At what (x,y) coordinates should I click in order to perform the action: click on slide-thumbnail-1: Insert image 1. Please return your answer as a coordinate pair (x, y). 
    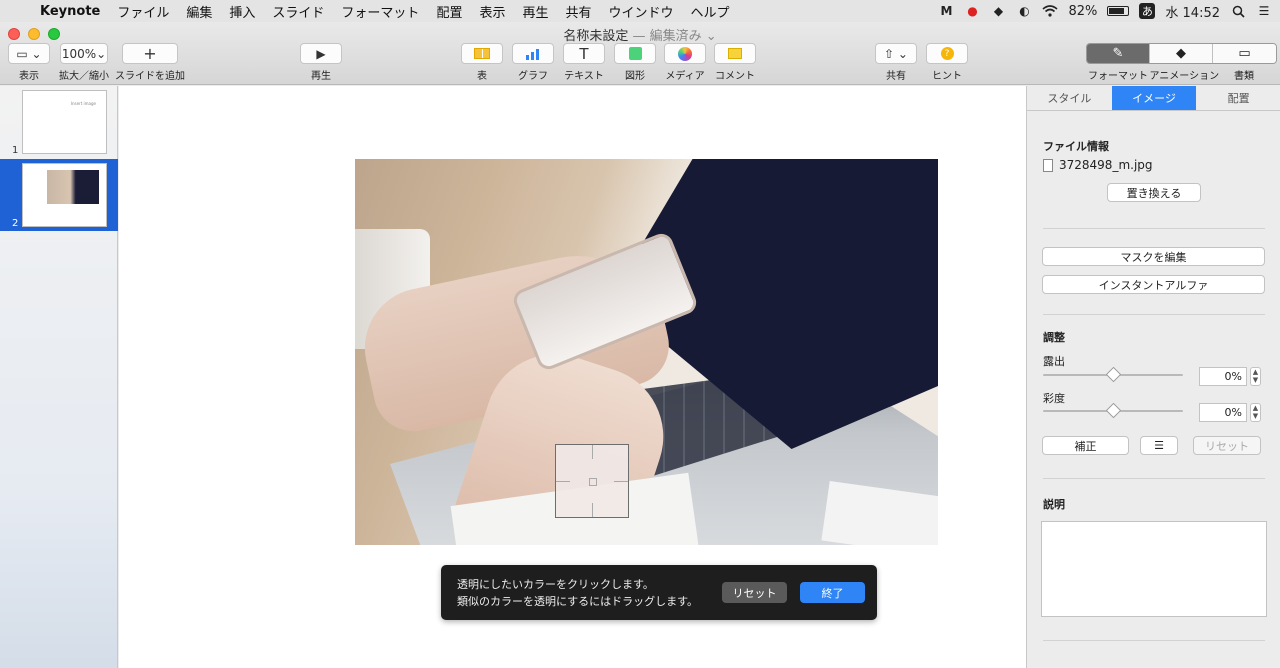
    Looking at the image, I should click on (59, 122).